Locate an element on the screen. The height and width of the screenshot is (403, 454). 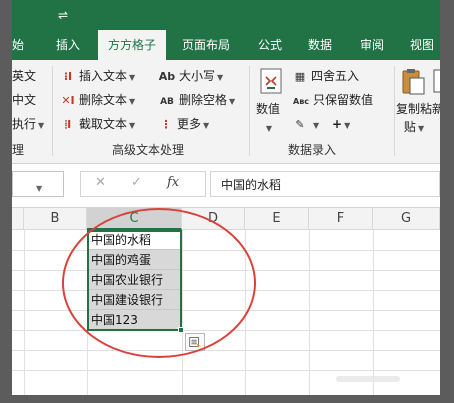
insert-text-icon: ⁝I is located at coordinates (68, 76).